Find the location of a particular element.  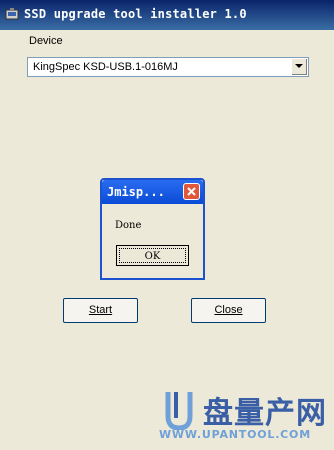

window-title: SSD upgrade tool installer 1.0 is located at coordinates (135, 14).